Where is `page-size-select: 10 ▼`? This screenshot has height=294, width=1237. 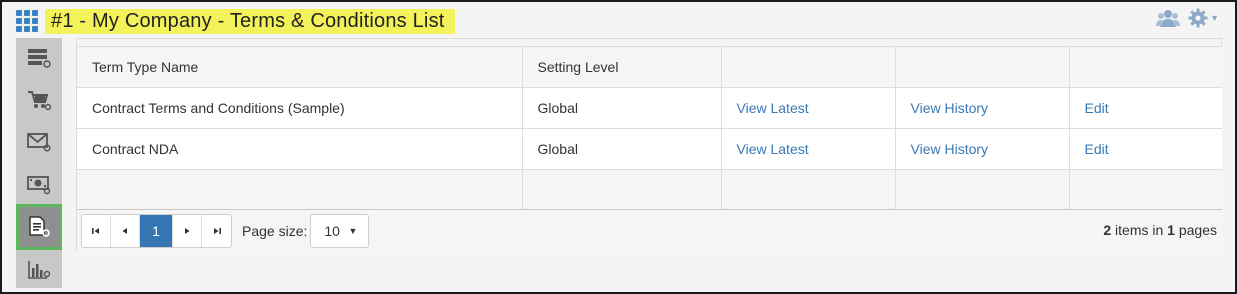
page-size-select: 10 ▼ is located at coordinates (340, 231).